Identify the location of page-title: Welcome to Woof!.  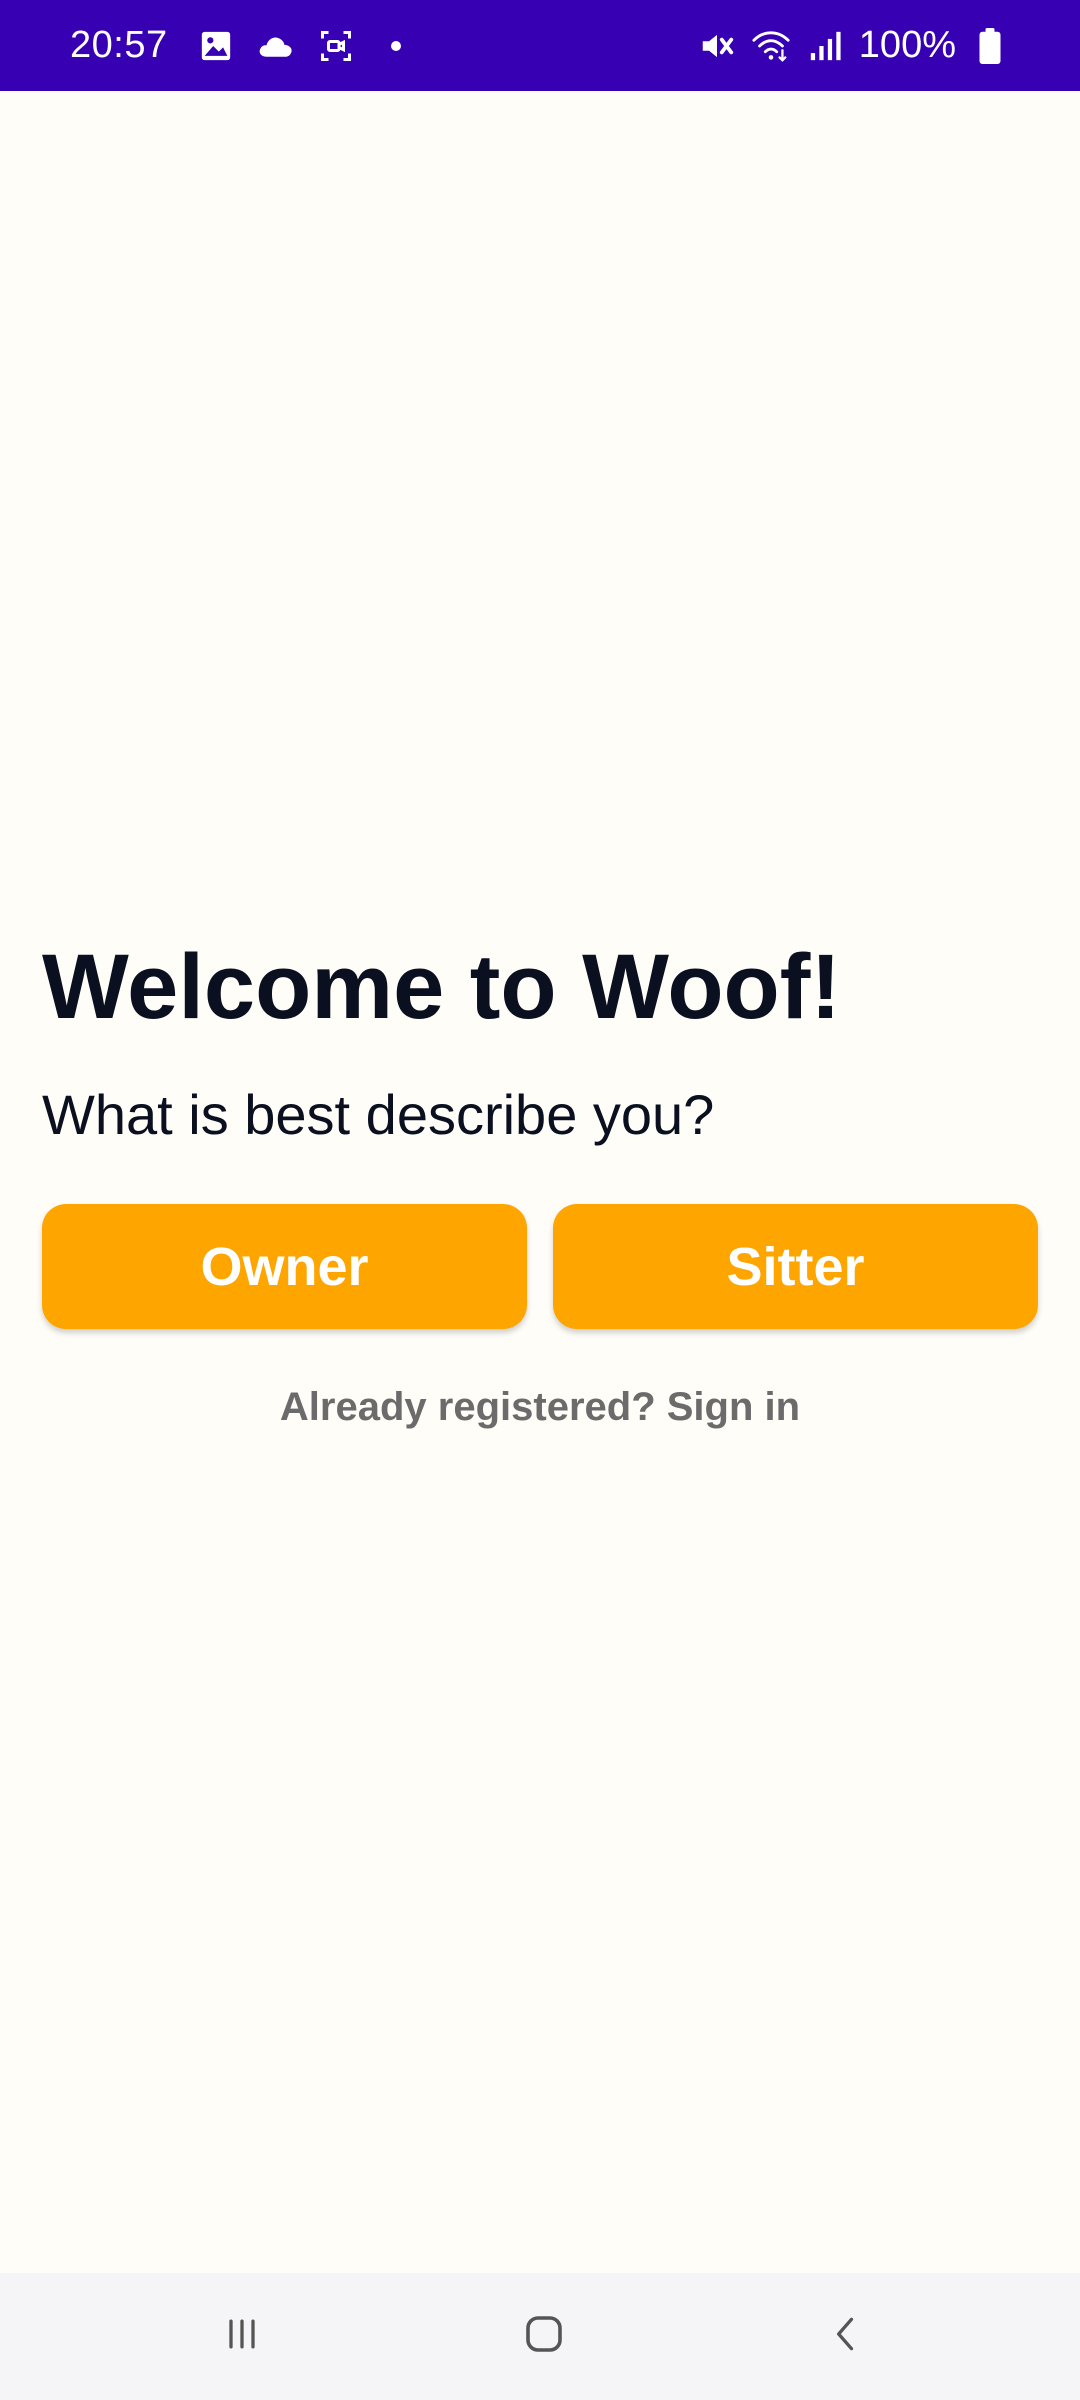
(442, 987).